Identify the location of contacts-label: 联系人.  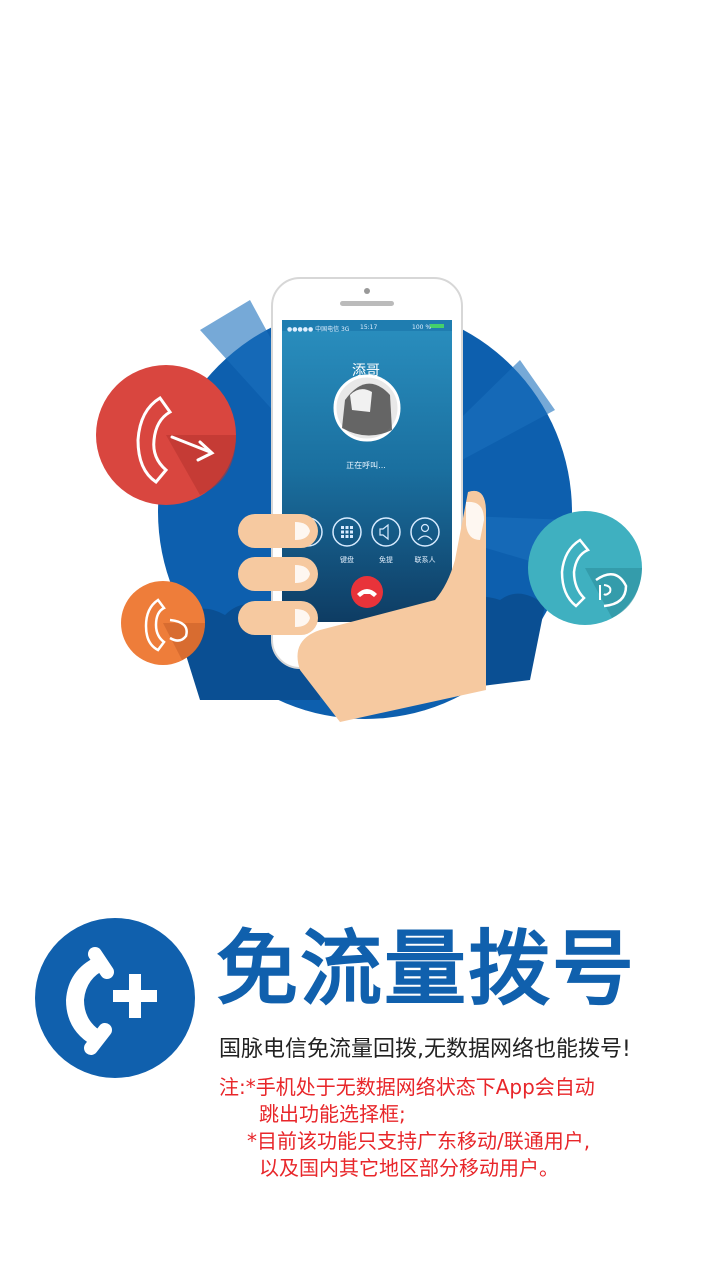
(425, 560).